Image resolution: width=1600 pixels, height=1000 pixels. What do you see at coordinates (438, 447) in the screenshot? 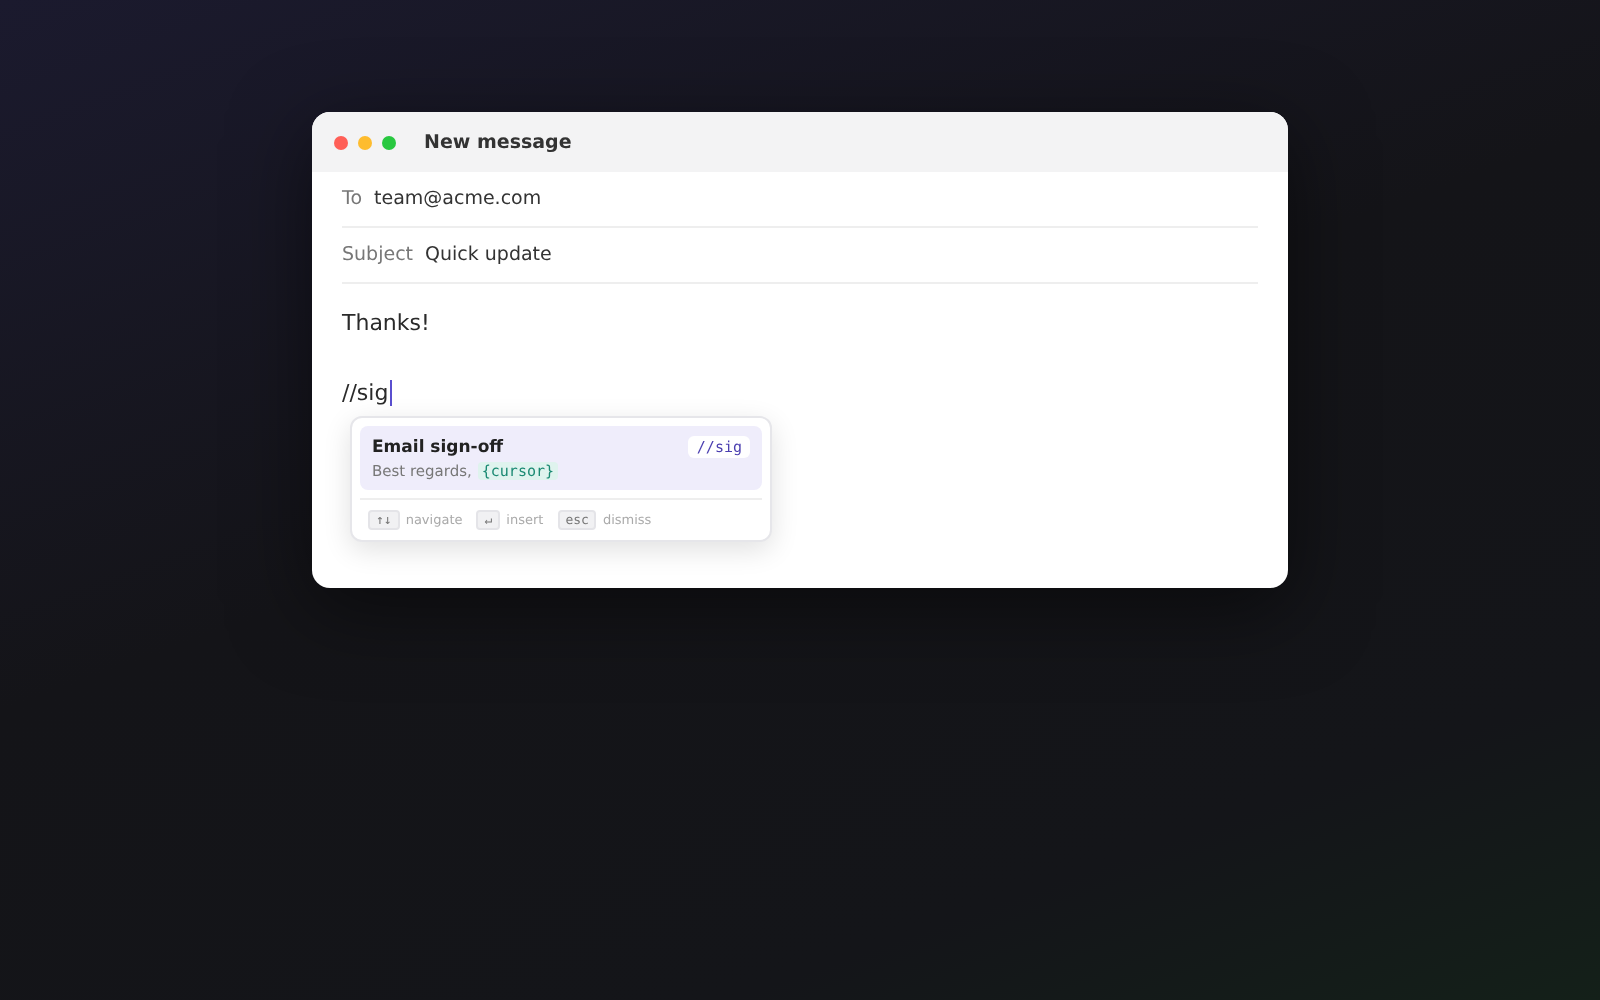
I see `suggestion-title: Email sign-off` at bounding box center [438, 447].